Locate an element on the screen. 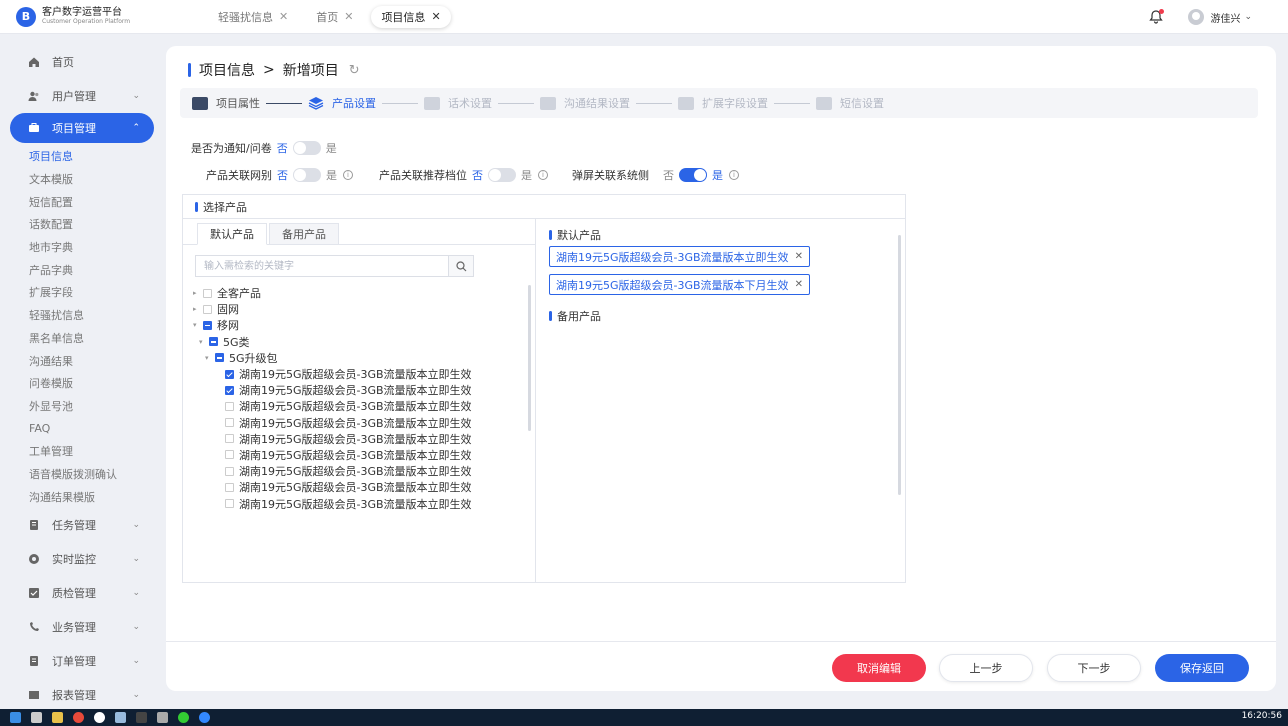  search-input is located at coordinates (310, 266).